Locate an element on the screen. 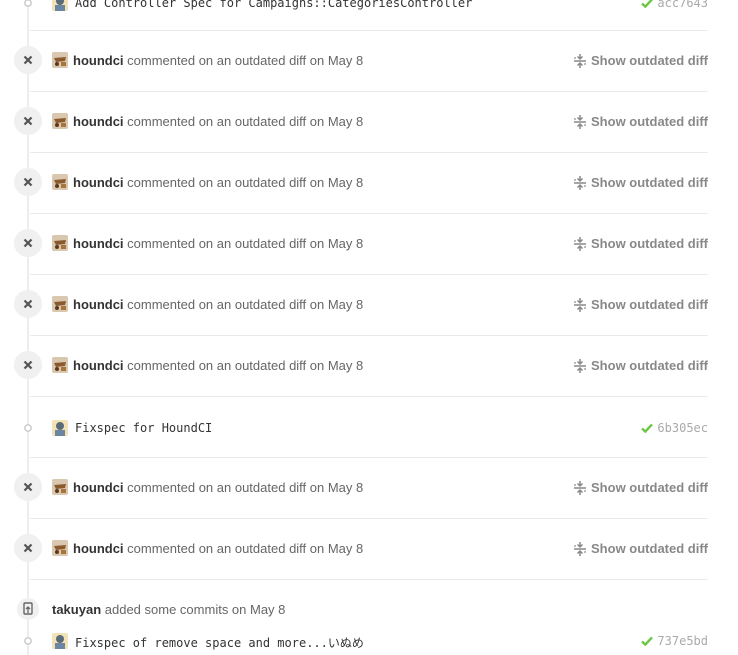 This screenshot has height=655, width=738. commit-sha: 6b305ec is located at coordinates (682, 428).